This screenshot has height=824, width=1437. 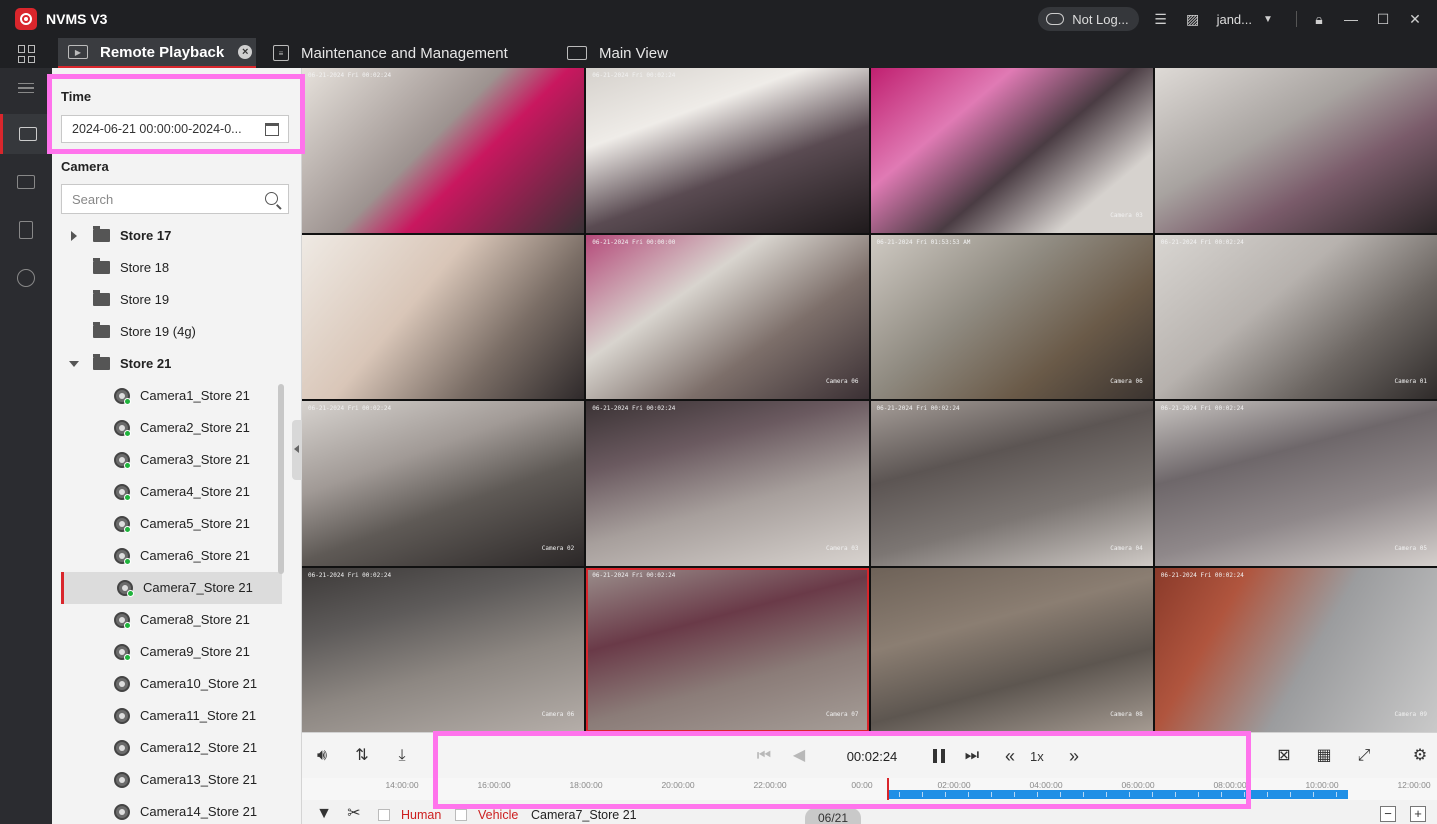 What do you see at coordinates (1295, 483) in the screenshot?
I see `video-tile: 06-21-2024 Fri 00:02:24 Camera 05` at bounding box center [1295, 483].